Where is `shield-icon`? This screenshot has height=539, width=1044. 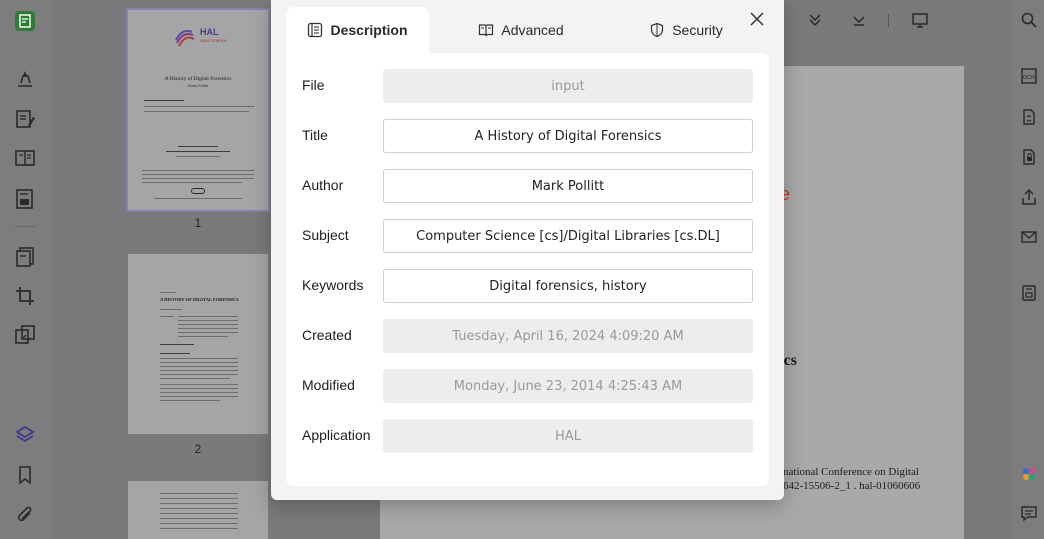
shield-icon is located at coordinates (657, 30).